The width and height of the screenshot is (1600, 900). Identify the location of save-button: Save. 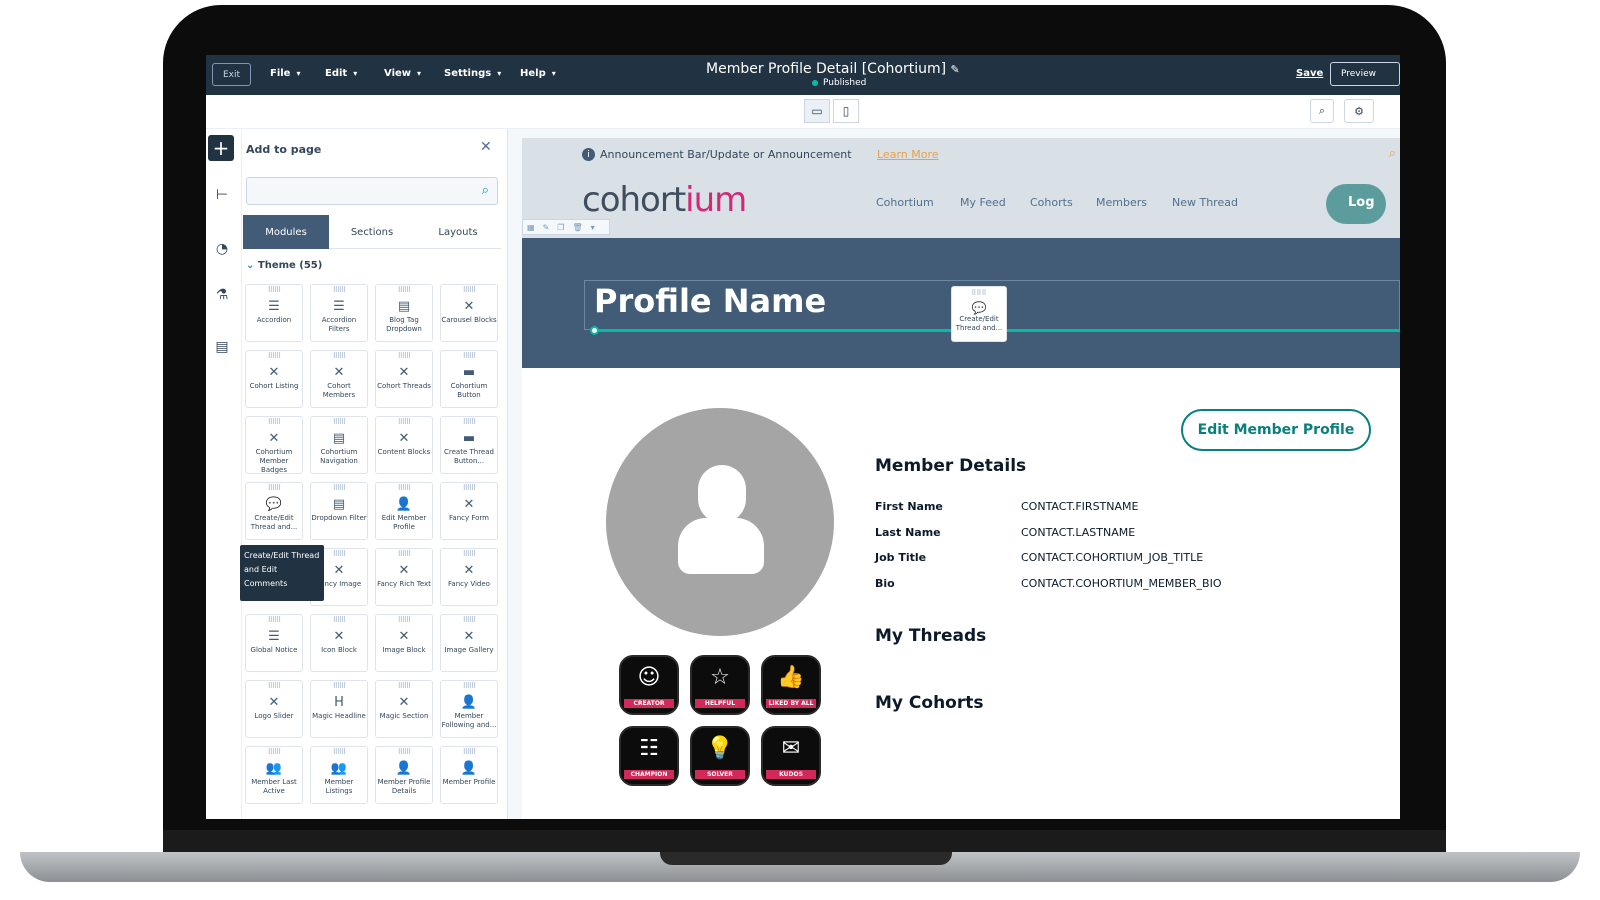
(1309, 73).